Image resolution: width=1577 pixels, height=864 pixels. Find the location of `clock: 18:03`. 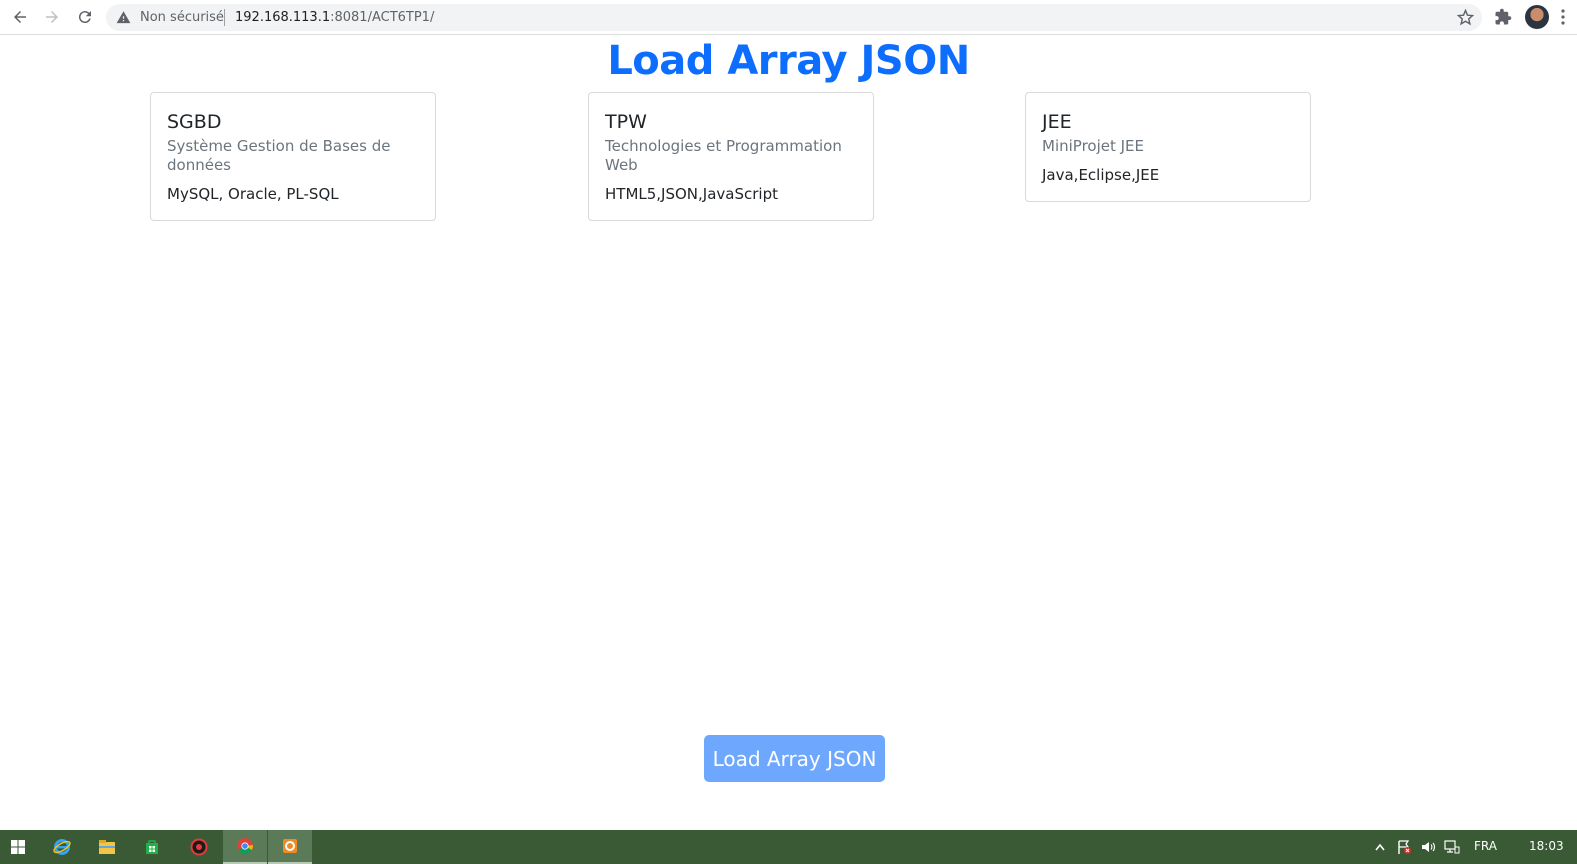

clock: 18:03 is located at coordinates (1546, 846).